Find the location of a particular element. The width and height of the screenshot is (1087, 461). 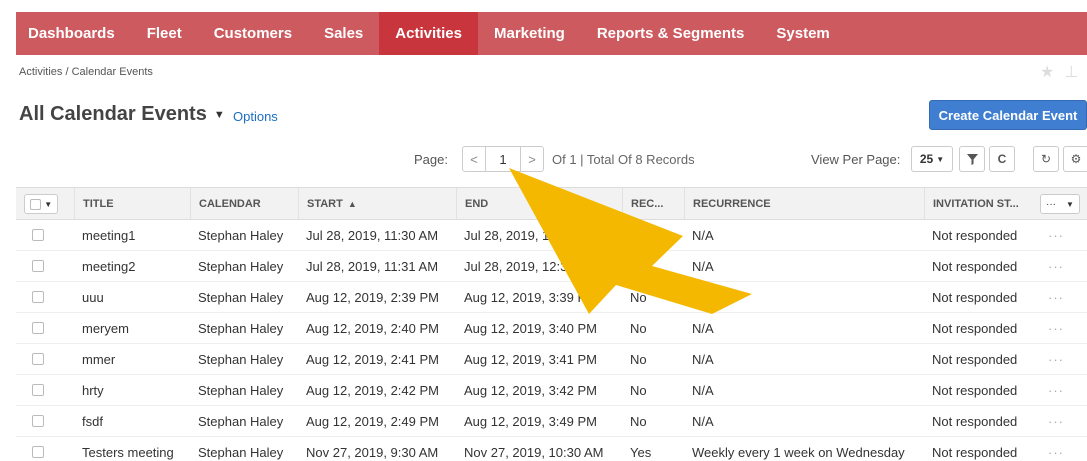

cell-end: Aug 12, 2019, 3:42 PM is located at coordinates (530, 390).